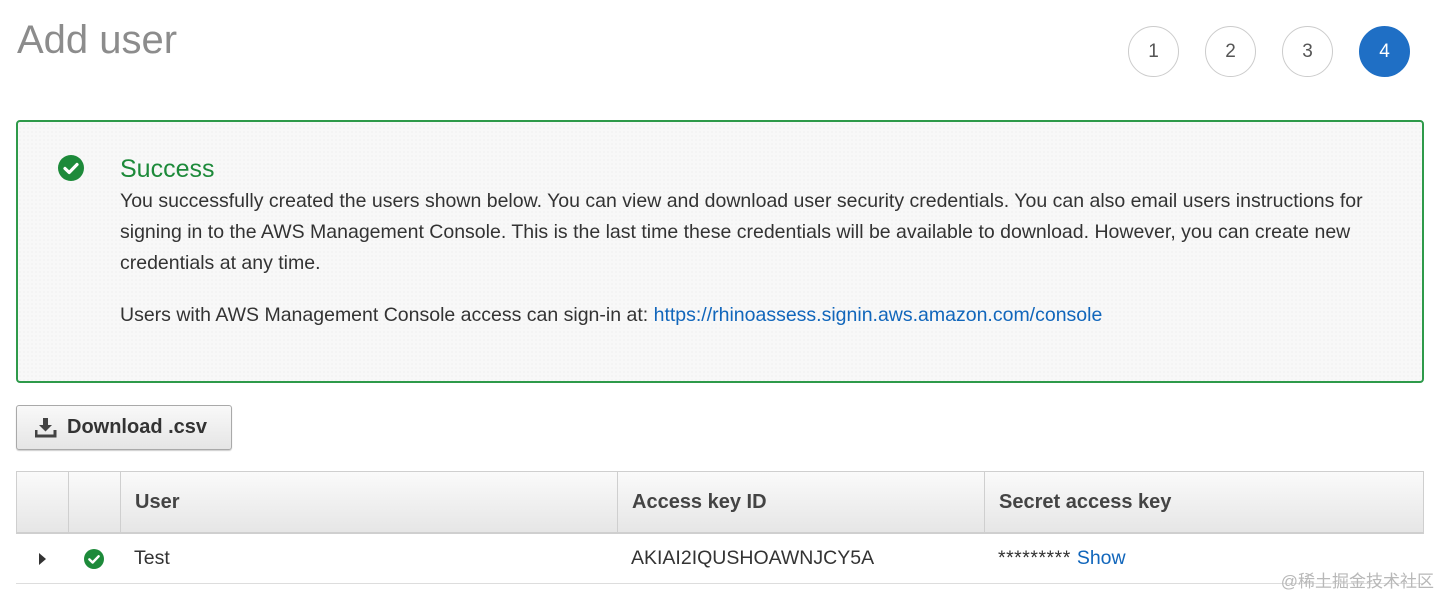 This screenshot has height=596, width=1440. Describe the element at coordinates (1230, 51) in the screenshot. I see `step-2: 2` at that location.